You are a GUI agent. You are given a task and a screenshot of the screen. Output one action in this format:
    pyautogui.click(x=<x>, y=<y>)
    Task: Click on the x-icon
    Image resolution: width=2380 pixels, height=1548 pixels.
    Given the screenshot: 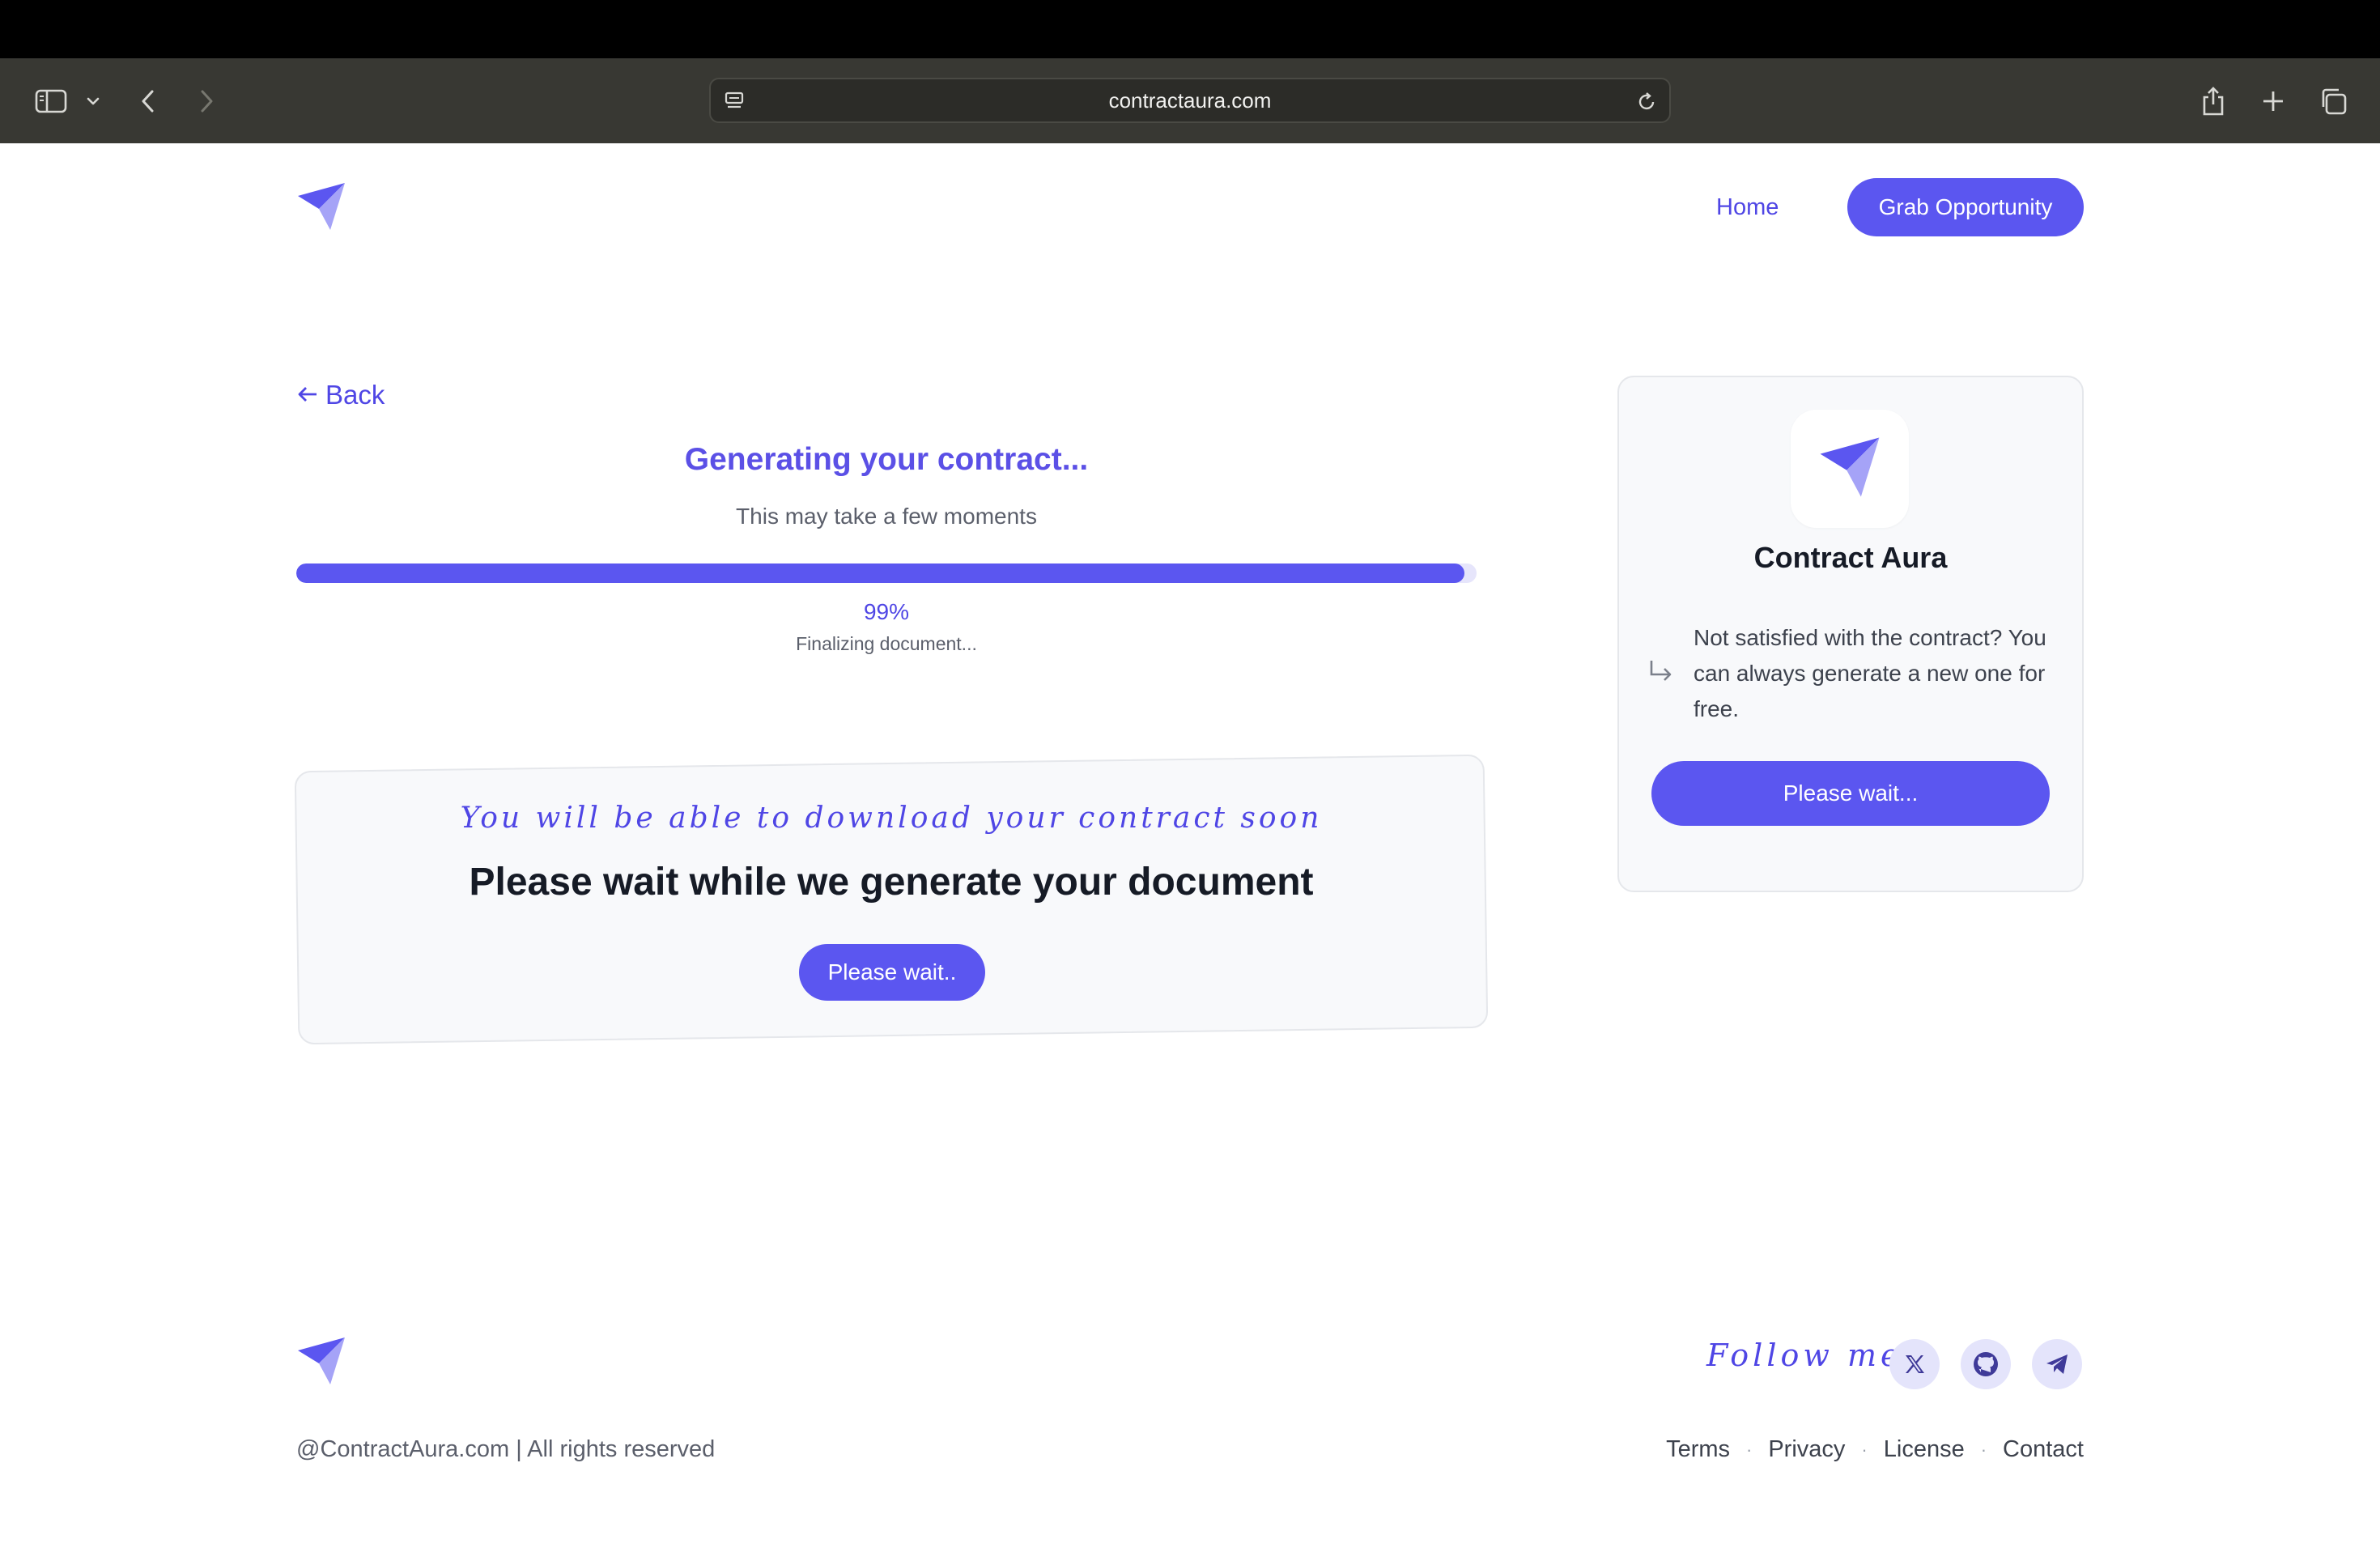 What is the action you would take?
    pyautogui.click(x=1914, y=1364)
    